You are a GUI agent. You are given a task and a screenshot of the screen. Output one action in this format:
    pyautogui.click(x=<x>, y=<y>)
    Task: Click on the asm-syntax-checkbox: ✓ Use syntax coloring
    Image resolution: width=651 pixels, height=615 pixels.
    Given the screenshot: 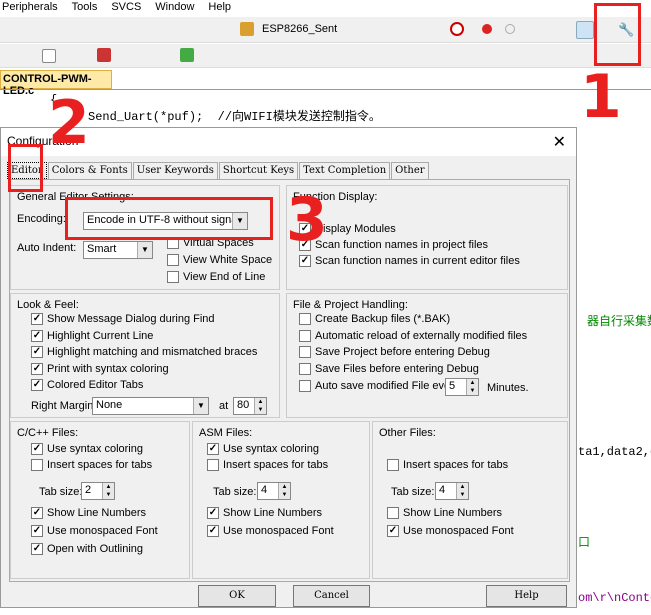 What is the action you would take?
    pyautogui.click(x=263, y=449)
    